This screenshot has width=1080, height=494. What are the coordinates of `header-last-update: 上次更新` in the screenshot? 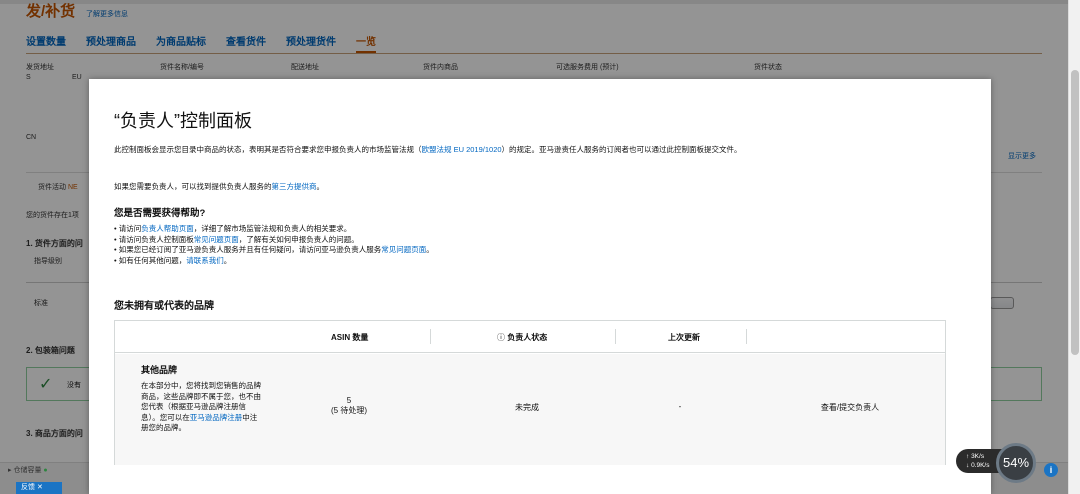 It's located at (684, 337).